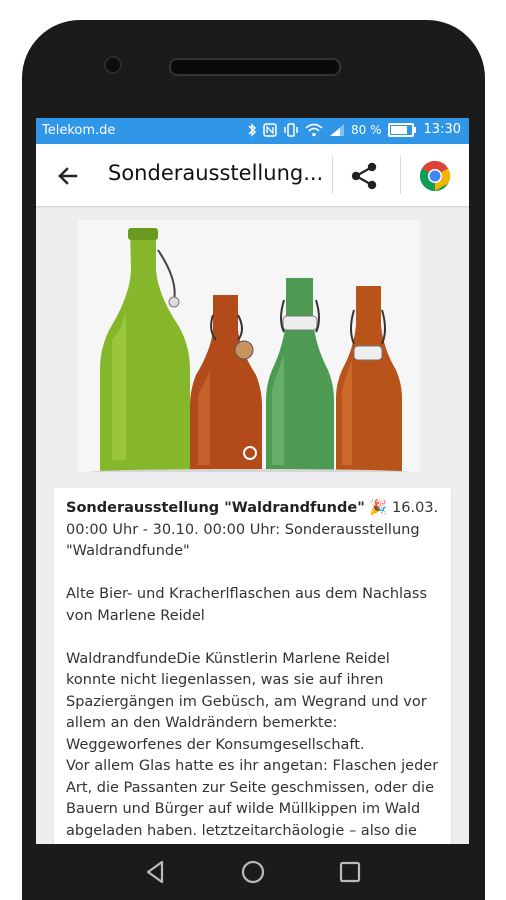 Image resolution: width=506 pixels, height=900 pixels. Describe the element at coordinates (113, 65) in the screenshot. I see `front-camera` at that location.